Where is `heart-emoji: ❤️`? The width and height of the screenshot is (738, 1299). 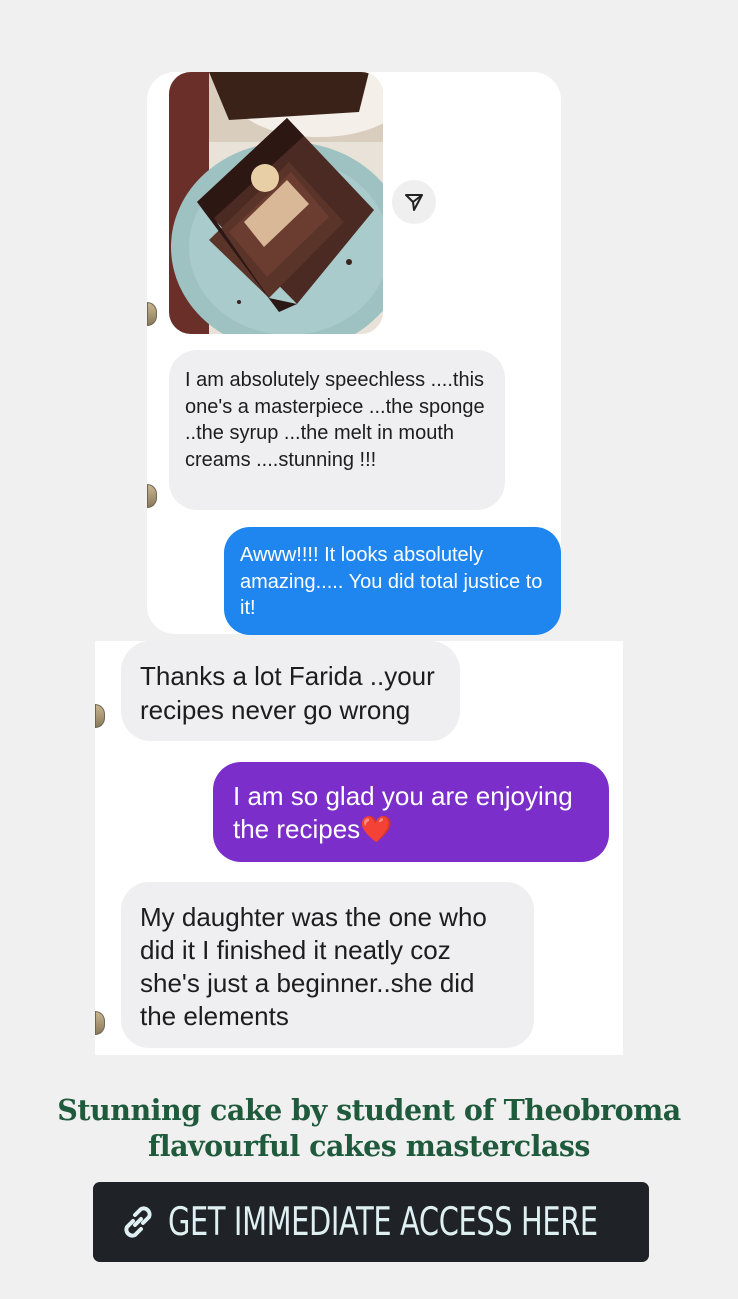 heart-emoji: ❤️ is located at coordinates (376, 829).